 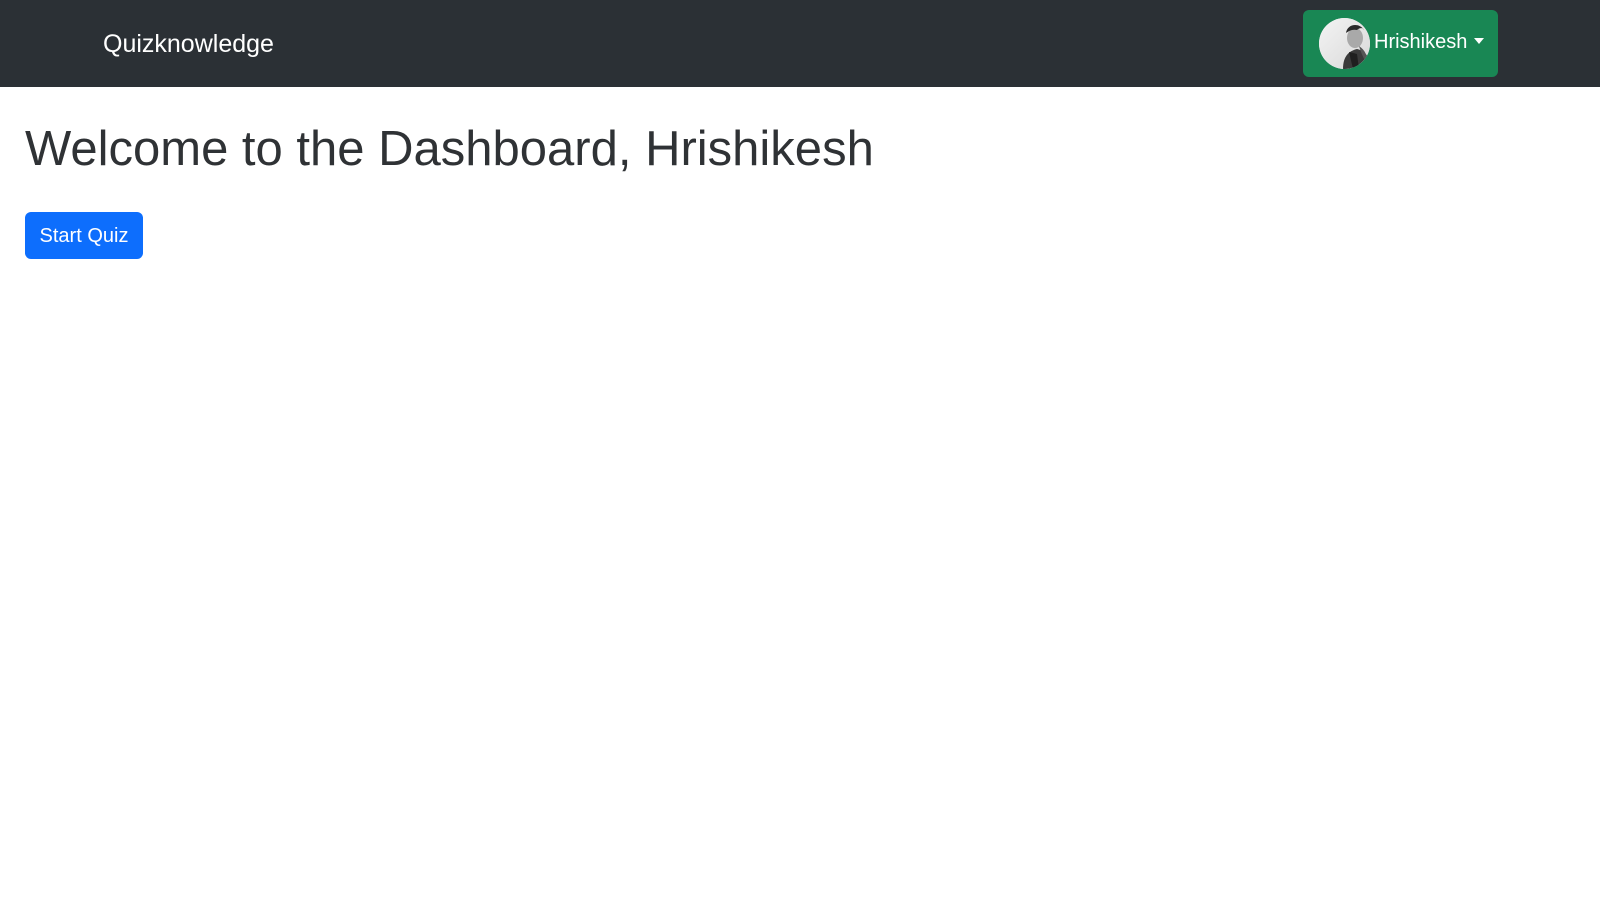 What do you see at coordinates (1479, 40) in the screenshot?
I see `caret-down-icon` at bounding box center [1479, 40].